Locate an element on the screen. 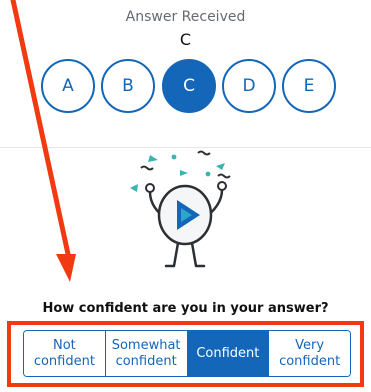 Image resolution: width=371 pixels, height=392 pixels. celebrating-play-mascot-icon is located at coordinates (180, 209).